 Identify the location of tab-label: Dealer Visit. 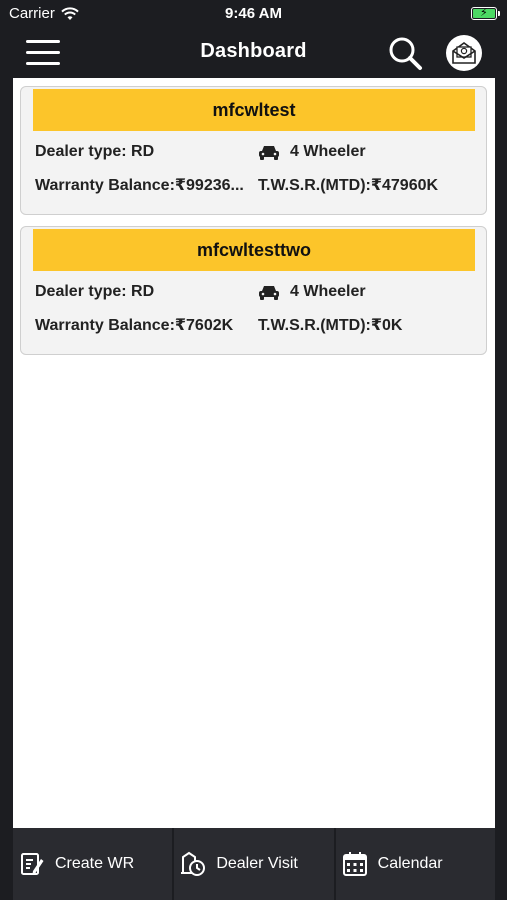
(257, 863).